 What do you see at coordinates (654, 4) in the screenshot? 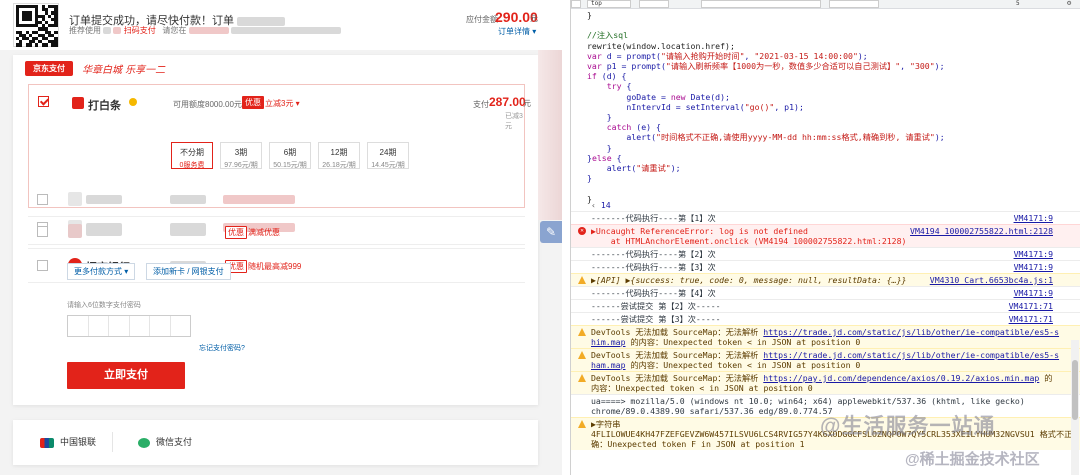
I see `eye-icon` at bounding box center [654, 4].